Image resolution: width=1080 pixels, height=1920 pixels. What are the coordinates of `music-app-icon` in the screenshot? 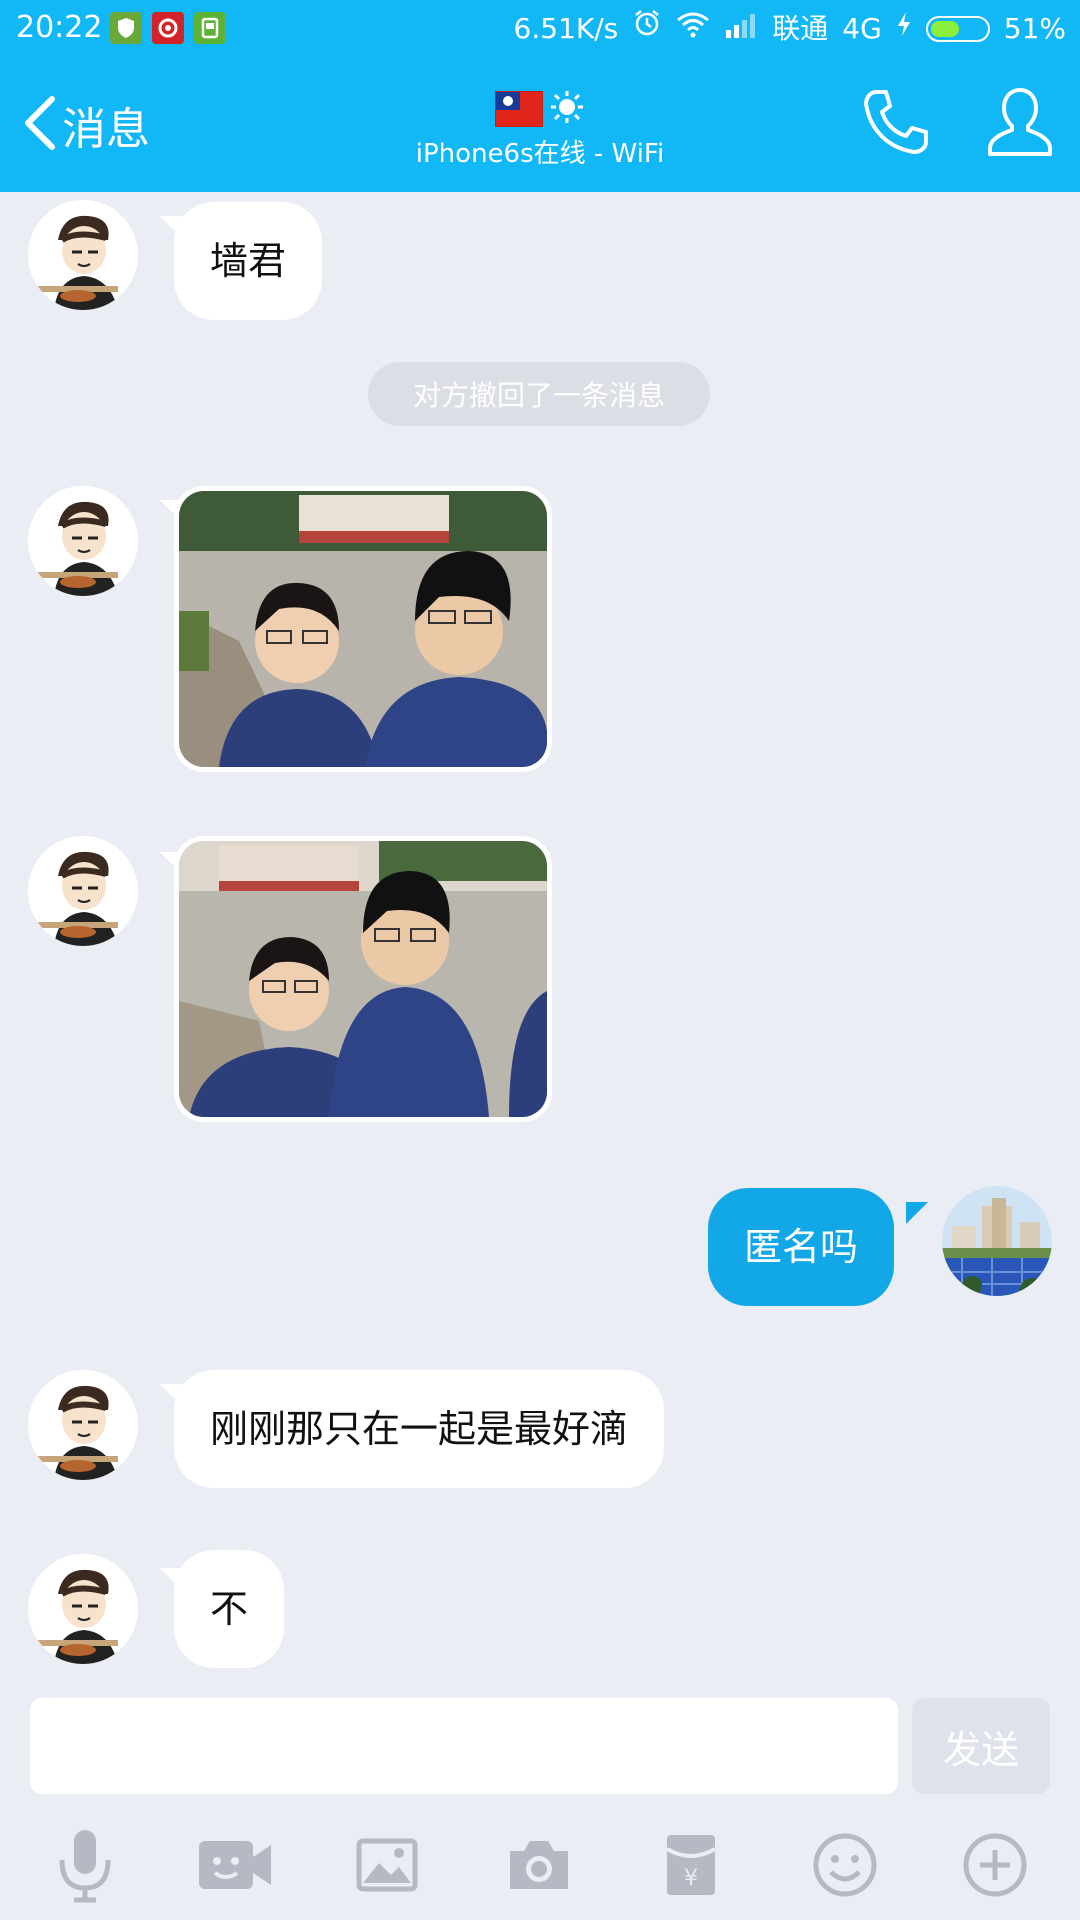 It's located at (168, 28).